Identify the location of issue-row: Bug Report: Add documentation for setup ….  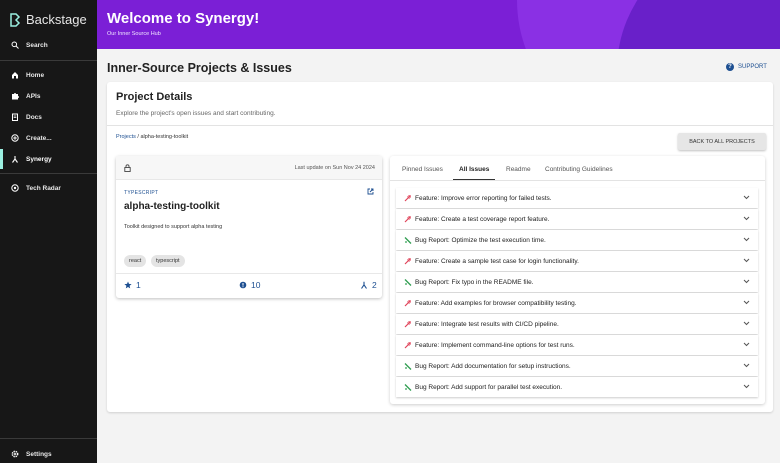
(577, 366).